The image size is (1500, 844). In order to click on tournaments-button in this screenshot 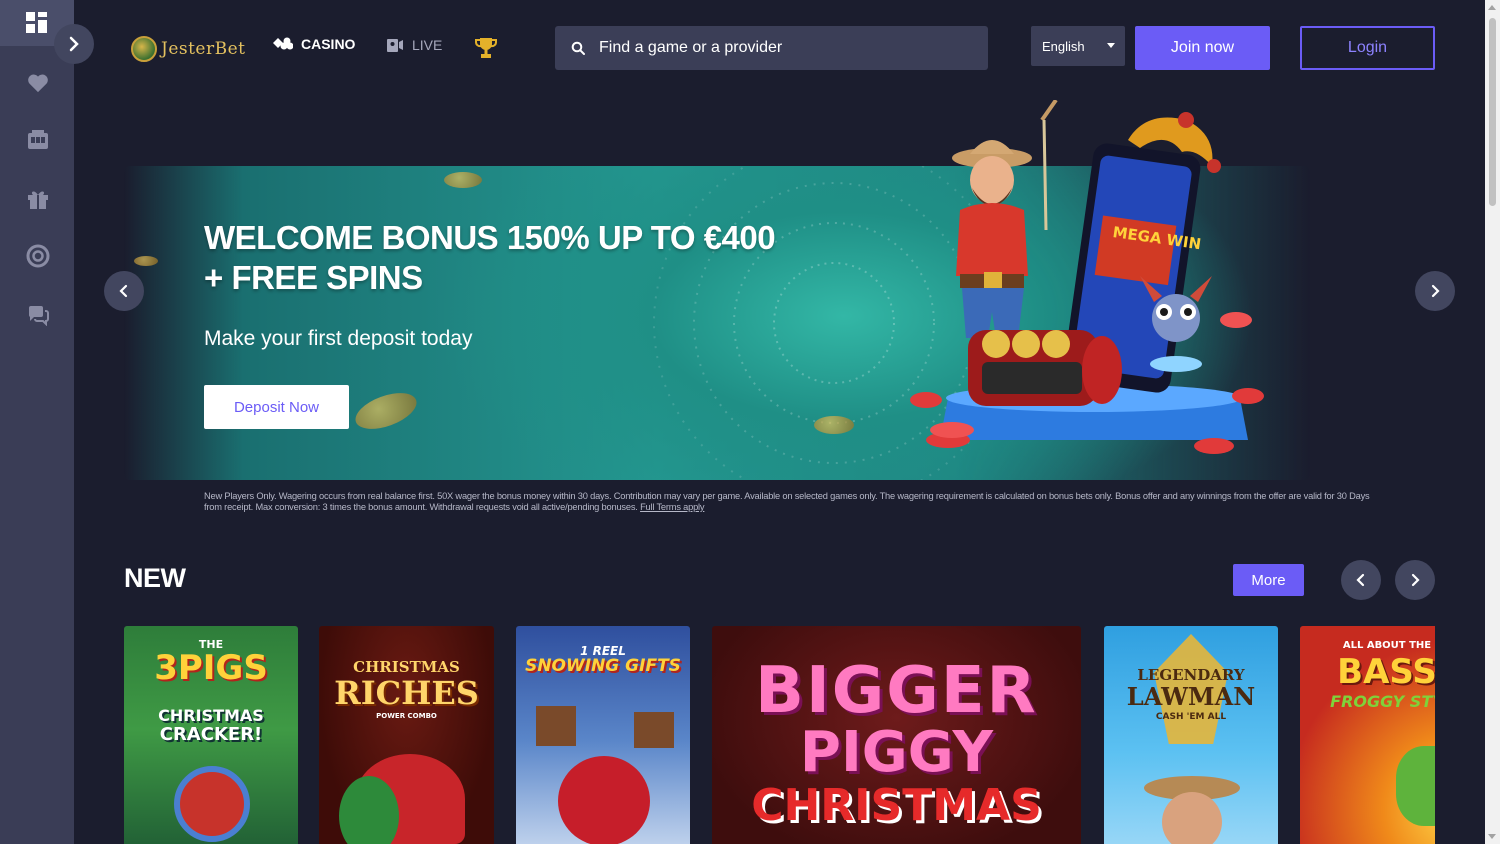, I will do `click(486, 50)`.